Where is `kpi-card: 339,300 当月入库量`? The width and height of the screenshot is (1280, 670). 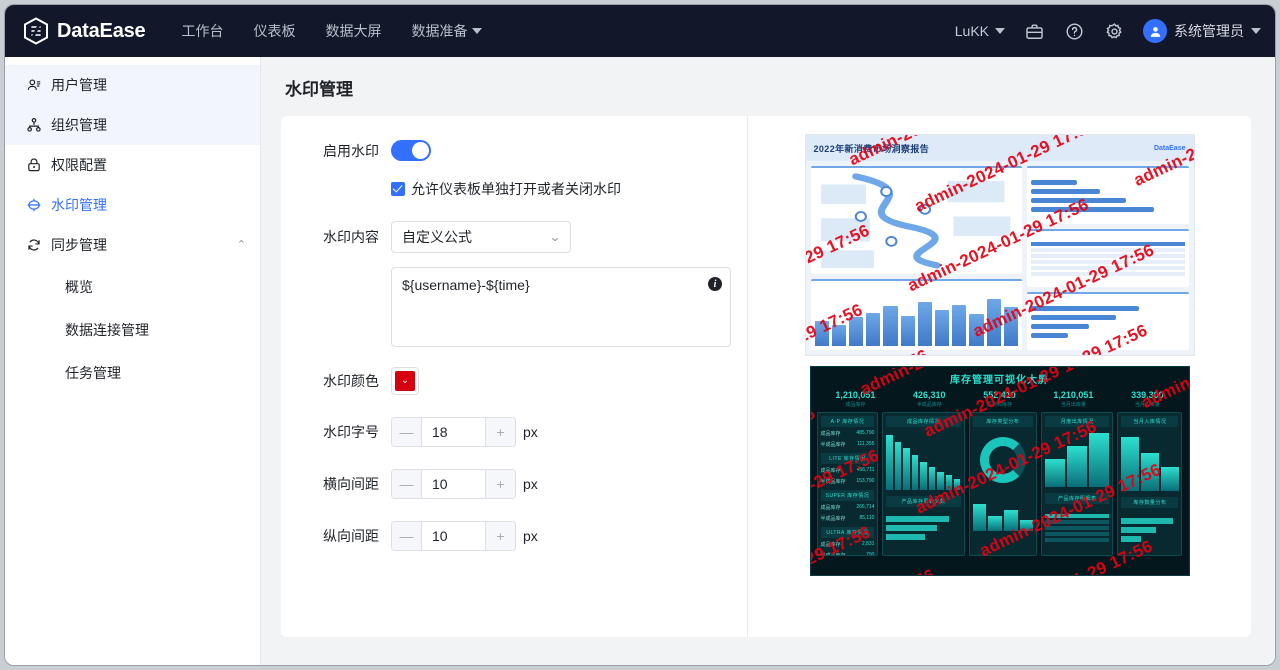 kpi-card: 339,300 当月入库量 is located at coordinates (1147, 399).